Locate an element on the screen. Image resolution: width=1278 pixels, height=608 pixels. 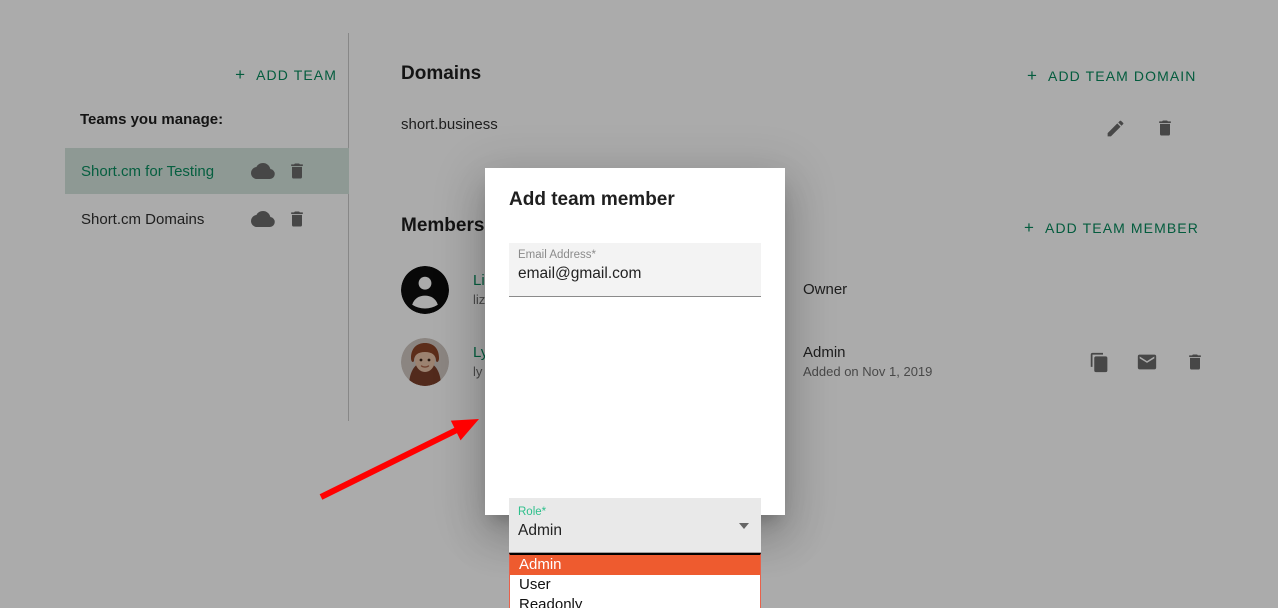
role-selected-value: Admin is located at coordinates (540, 530).